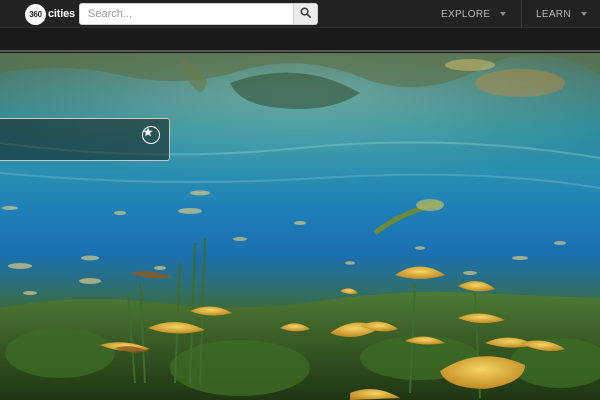  I want to click on logo-badge: 360, so click(35, 14).